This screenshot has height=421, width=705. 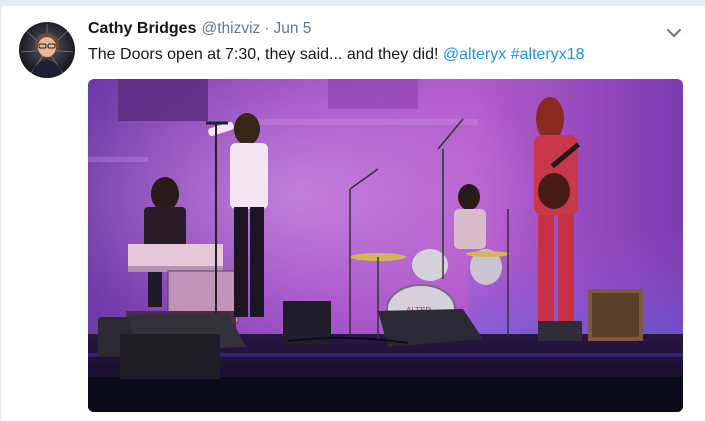 I want to click on tweet-menu-button, so click(x=674, y=33).